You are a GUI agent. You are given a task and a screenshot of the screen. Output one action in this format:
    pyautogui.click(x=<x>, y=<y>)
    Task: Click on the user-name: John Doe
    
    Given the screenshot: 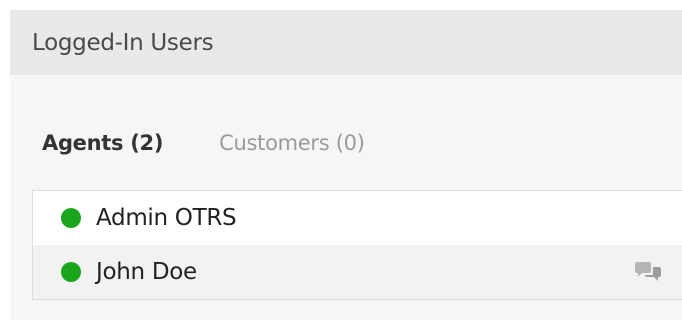 What is the action you would take?
    pyautogui.click(x=146, y=272)
    